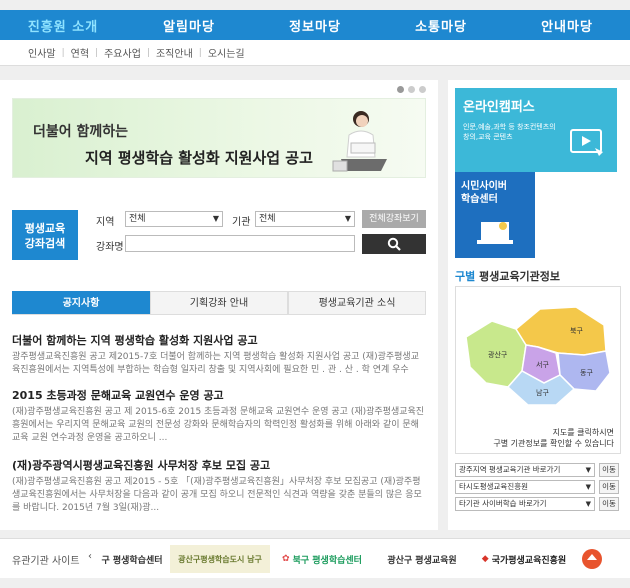 The width and height of the screenshot is (630, 588). What do you see at coordinates (174, 219) in the screenshot?
I see `region-select: 전체 ▼` at bounding box center [174, 219].